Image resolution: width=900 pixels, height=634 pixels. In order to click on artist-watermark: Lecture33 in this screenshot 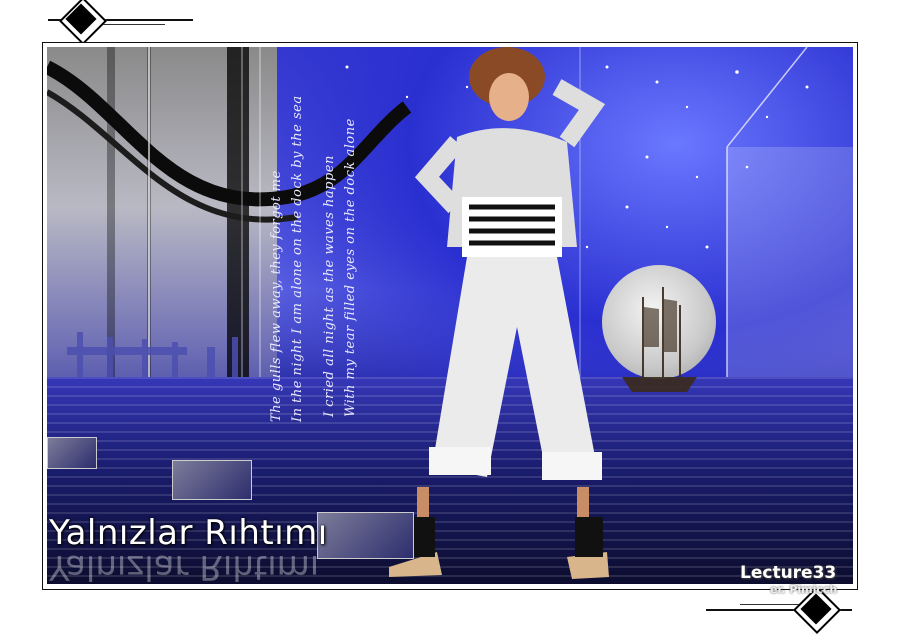, I will do `click(788, 573)`.